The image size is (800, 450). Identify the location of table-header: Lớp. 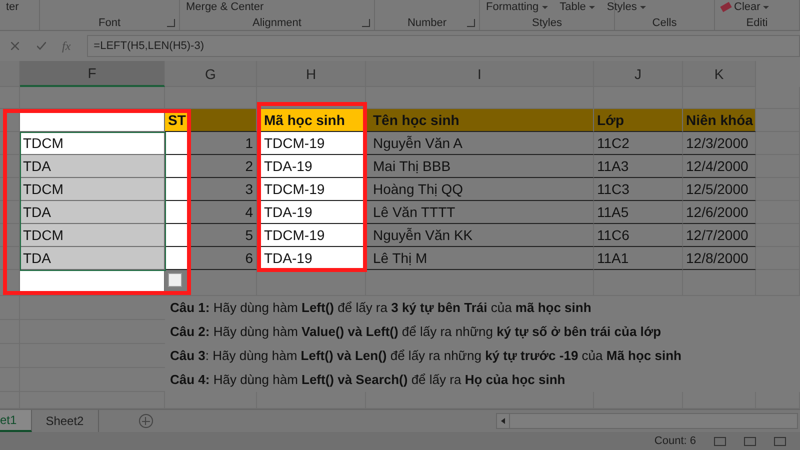
(638, 120).